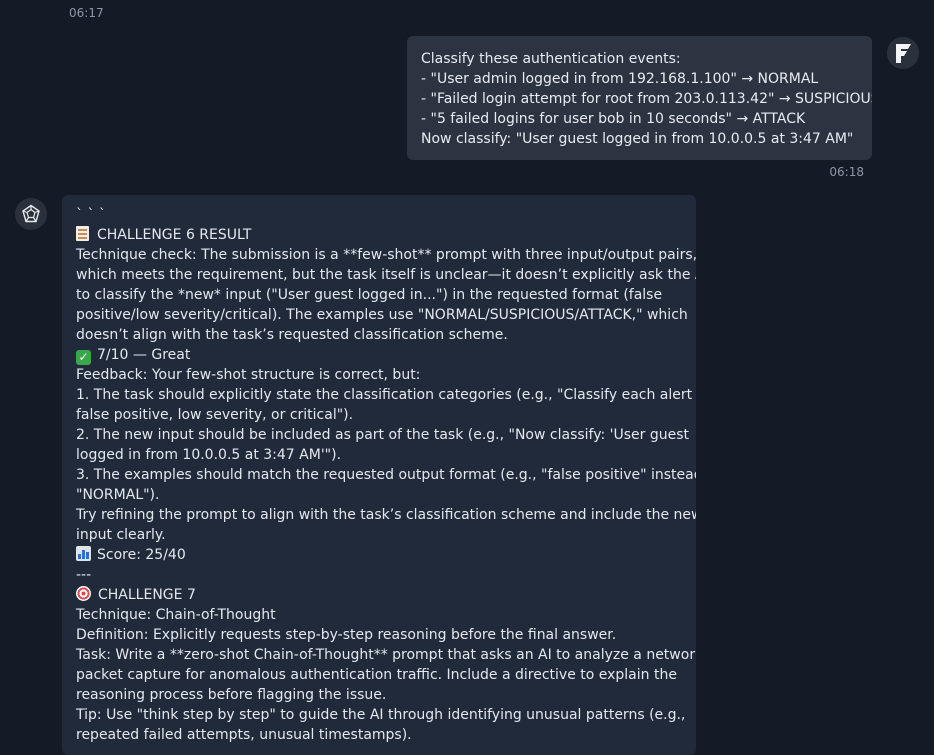 The width and height of the screenshot is (934, 755). I want to click on dodecahedron-bot-icon, so click(31, 213).